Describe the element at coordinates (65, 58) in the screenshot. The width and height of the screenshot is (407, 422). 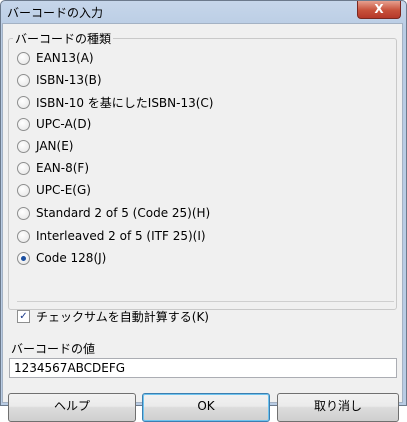
I see `radio-label: EAN13(A)` at that location.